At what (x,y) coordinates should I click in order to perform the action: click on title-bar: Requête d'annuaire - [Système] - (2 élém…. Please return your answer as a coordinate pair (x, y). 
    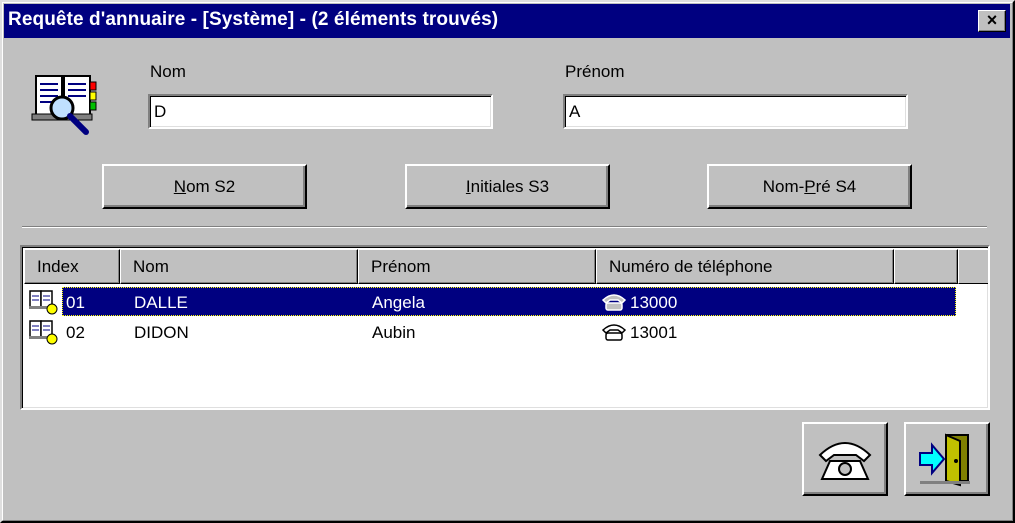
    Looking at the image, I should click on (507, 21).